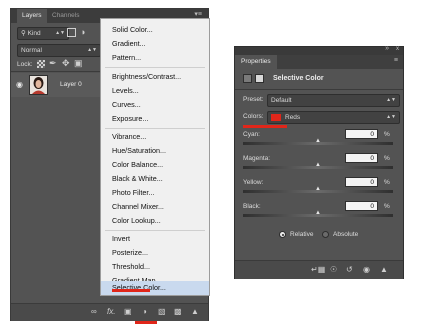  I want to click on layer-mask-icon, so click(259, 78).